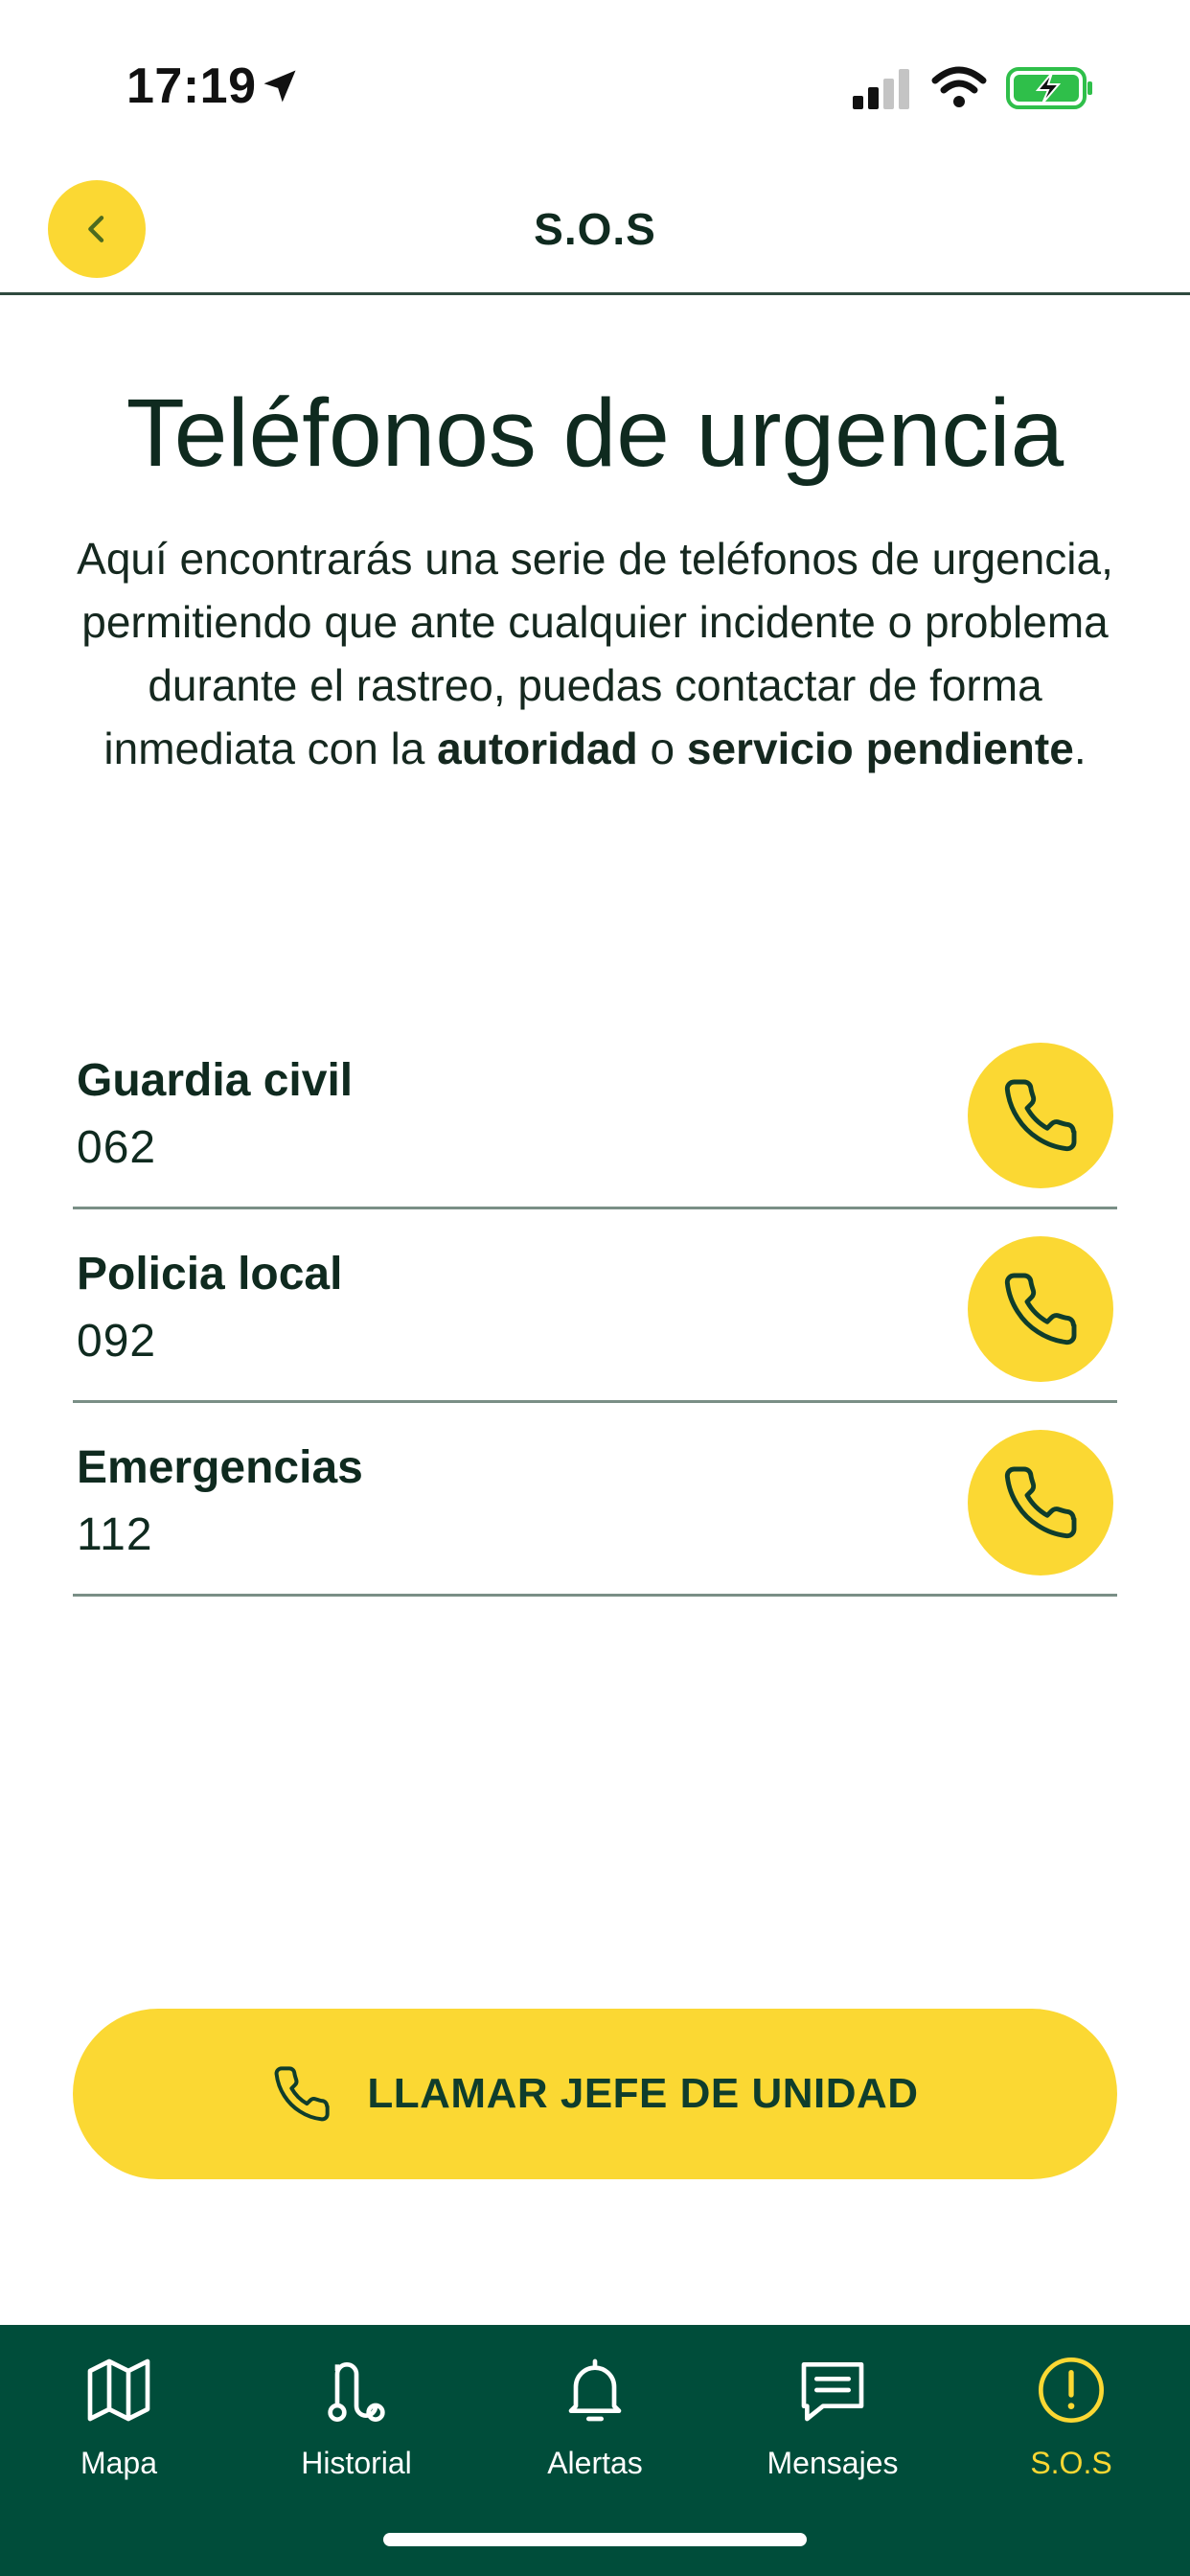  What do you see at coordinates (117, 1147) in the screenshot?
I see `contact-number: 062` at bounding box center [117, 1147].